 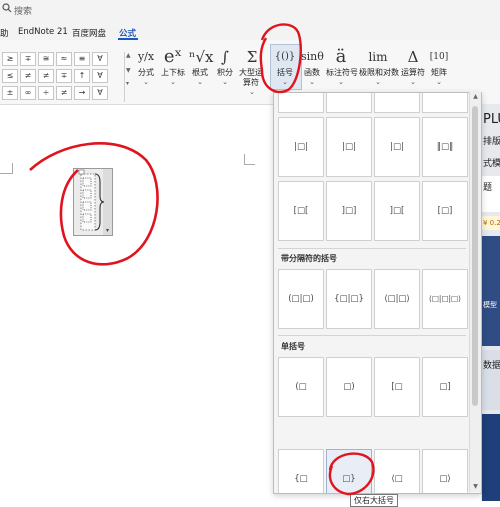 I want to click on accent-button: ä 标注符号 ⌄, so click(x=342, y=66).